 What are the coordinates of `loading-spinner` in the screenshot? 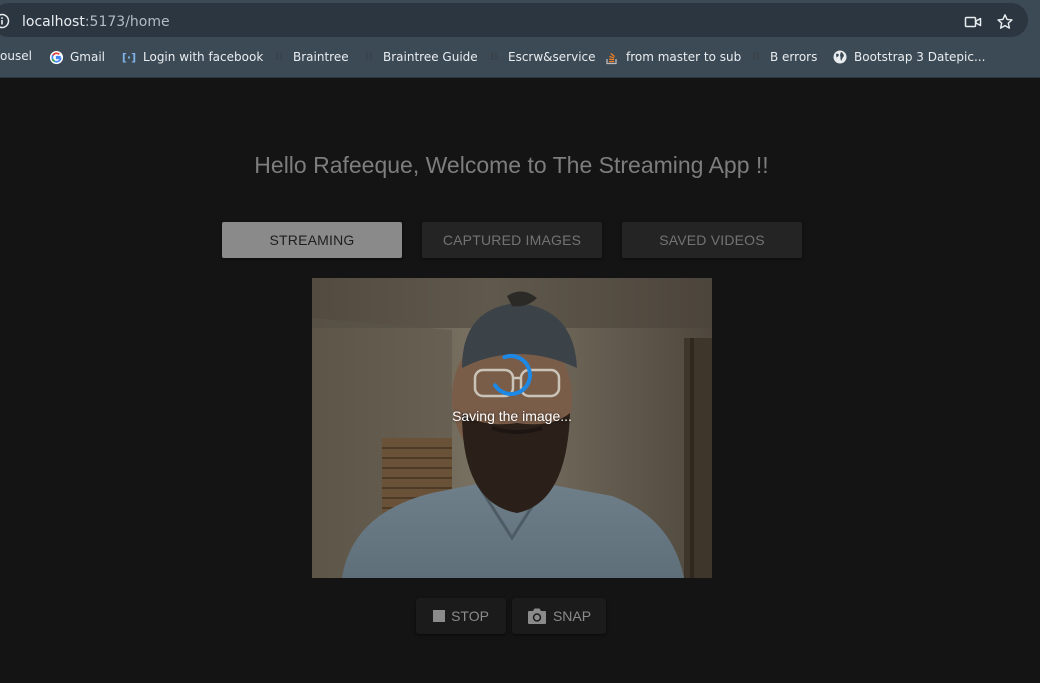 It's located at (511, 375).